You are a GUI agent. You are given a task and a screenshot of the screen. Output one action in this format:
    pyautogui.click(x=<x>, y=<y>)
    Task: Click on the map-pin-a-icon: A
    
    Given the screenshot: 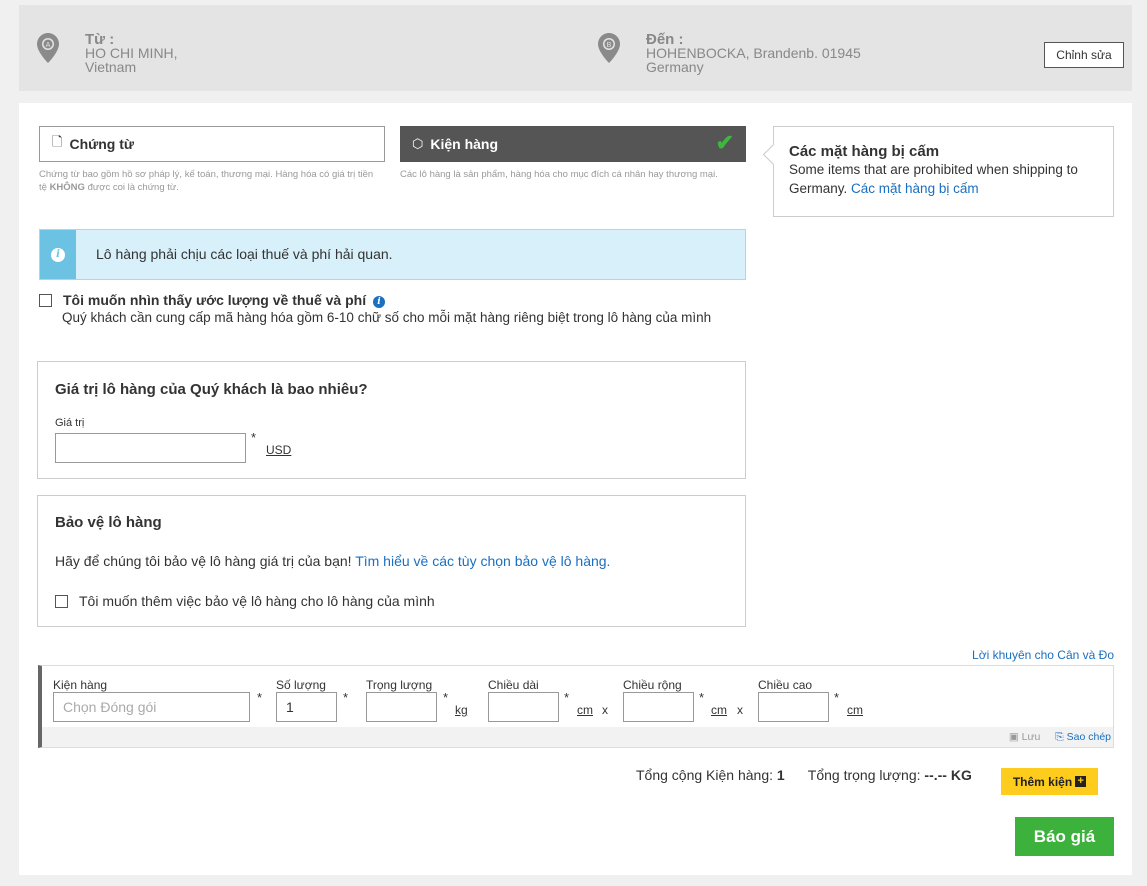 What is the action you would take?
    pyautogui.click(x=48, y=48)
    